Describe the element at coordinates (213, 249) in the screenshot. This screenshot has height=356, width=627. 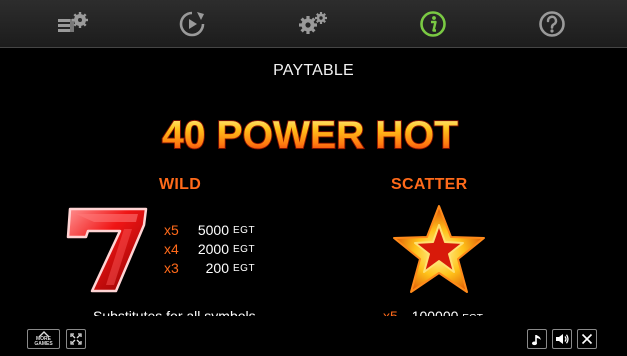
I see `payout-amount: 2000` at that location.